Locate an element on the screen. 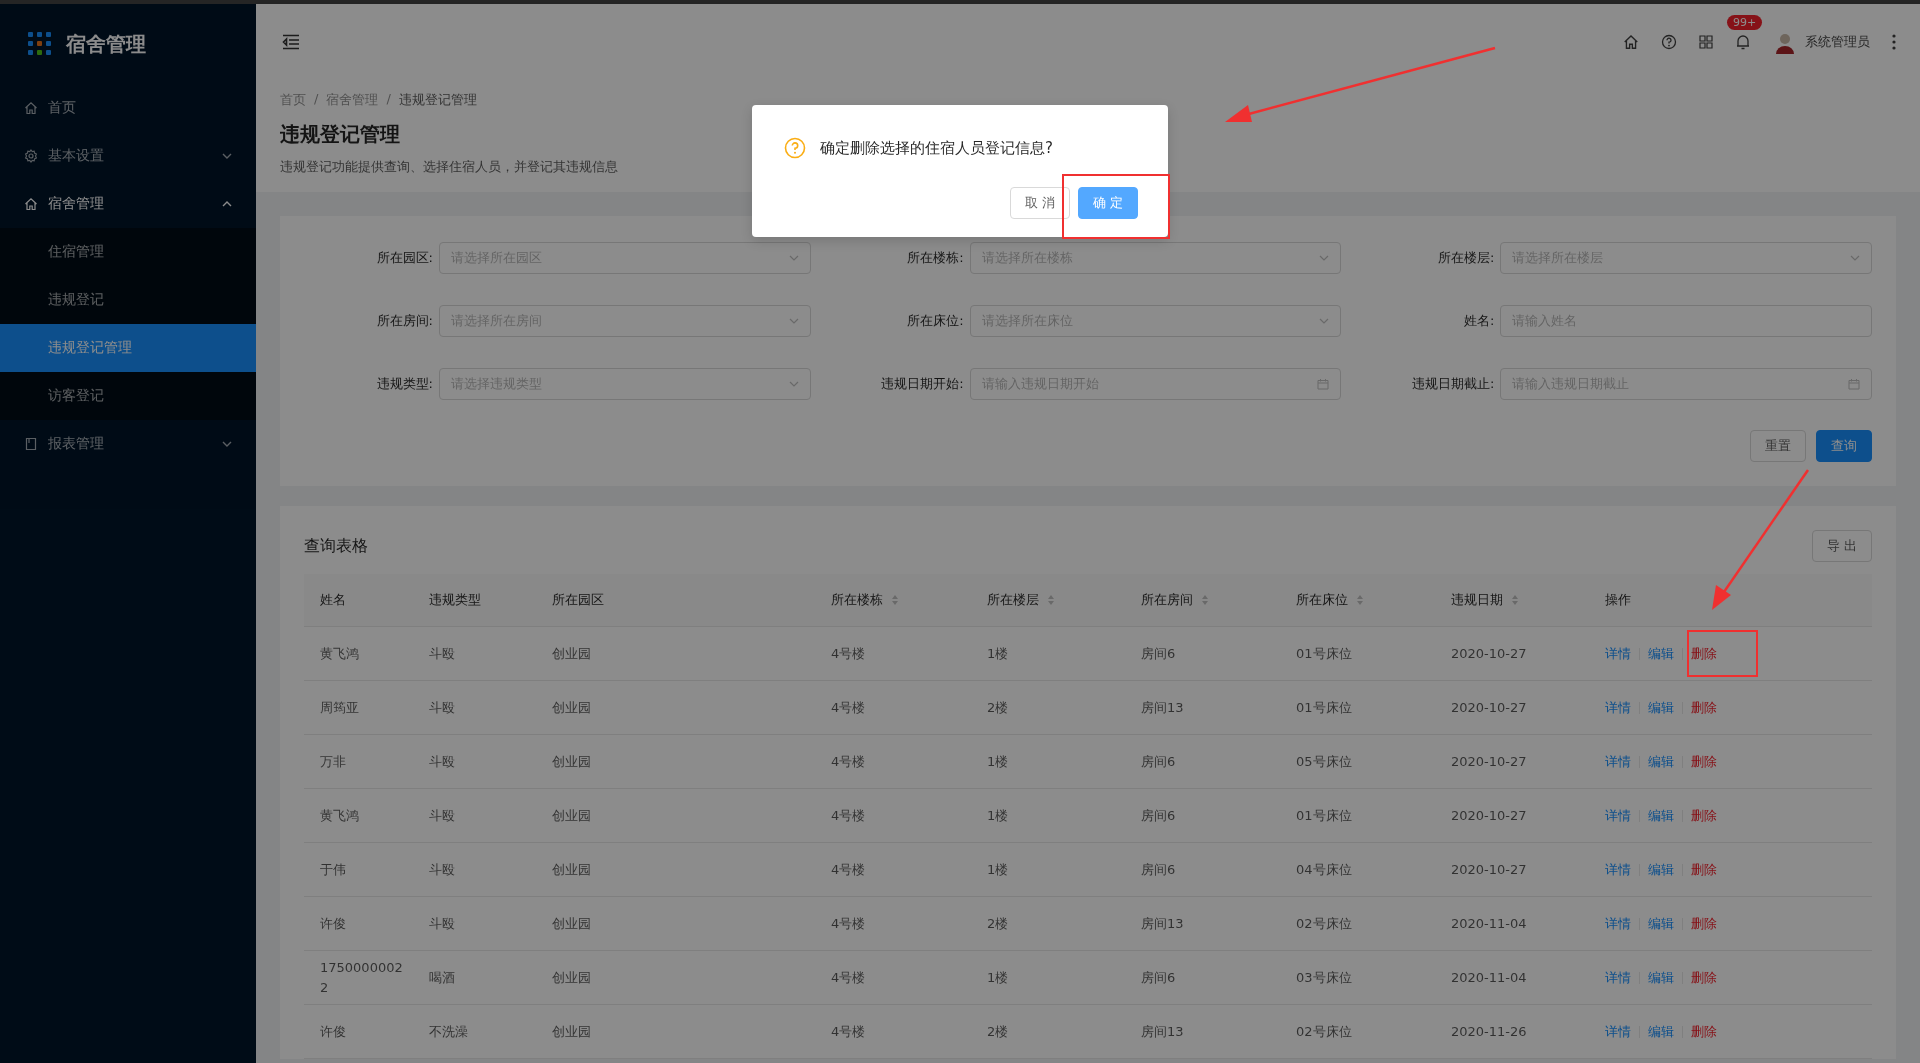 This screenshot has width=1920, height=1063. table-cell: 04号床位 is located at coordinates (1357, 869).